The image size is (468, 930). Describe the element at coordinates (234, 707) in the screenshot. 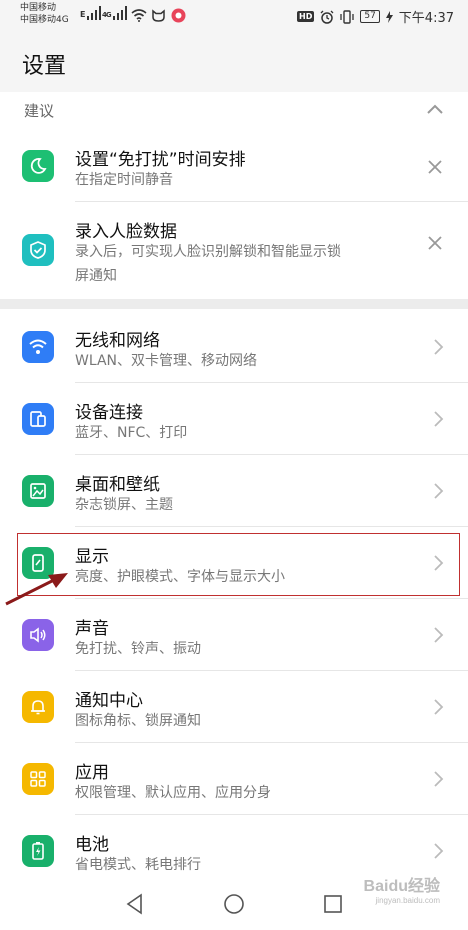

I see `settings-item-notifications: 通知中心 图标角标、锁屏通知` at that location.